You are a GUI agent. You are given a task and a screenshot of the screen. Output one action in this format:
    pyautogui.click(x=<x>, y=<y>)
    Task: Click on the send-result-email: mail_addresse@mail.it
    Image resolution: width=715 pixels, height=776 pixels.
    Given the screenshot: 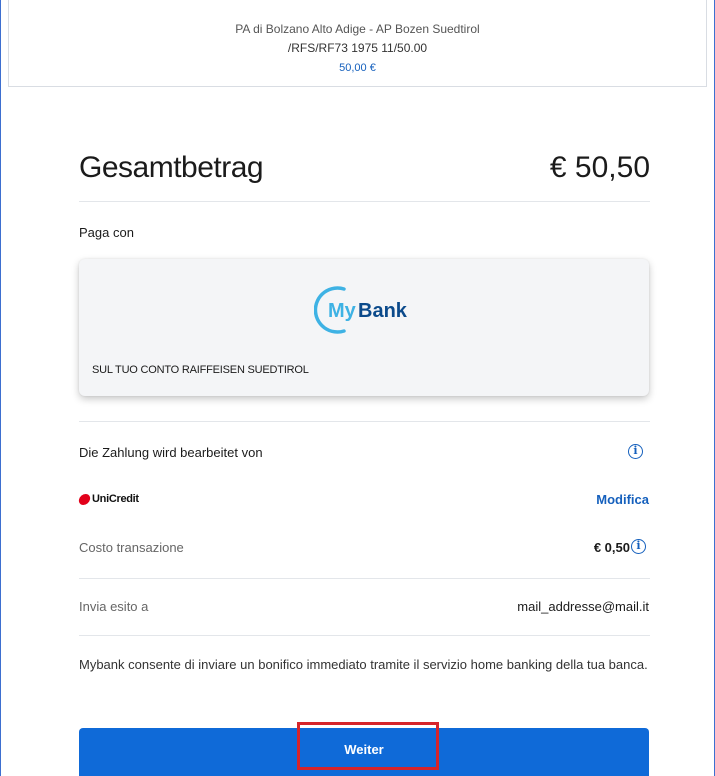 What is the action you would take?
    pyautogui.click(x=583, y=606)
    